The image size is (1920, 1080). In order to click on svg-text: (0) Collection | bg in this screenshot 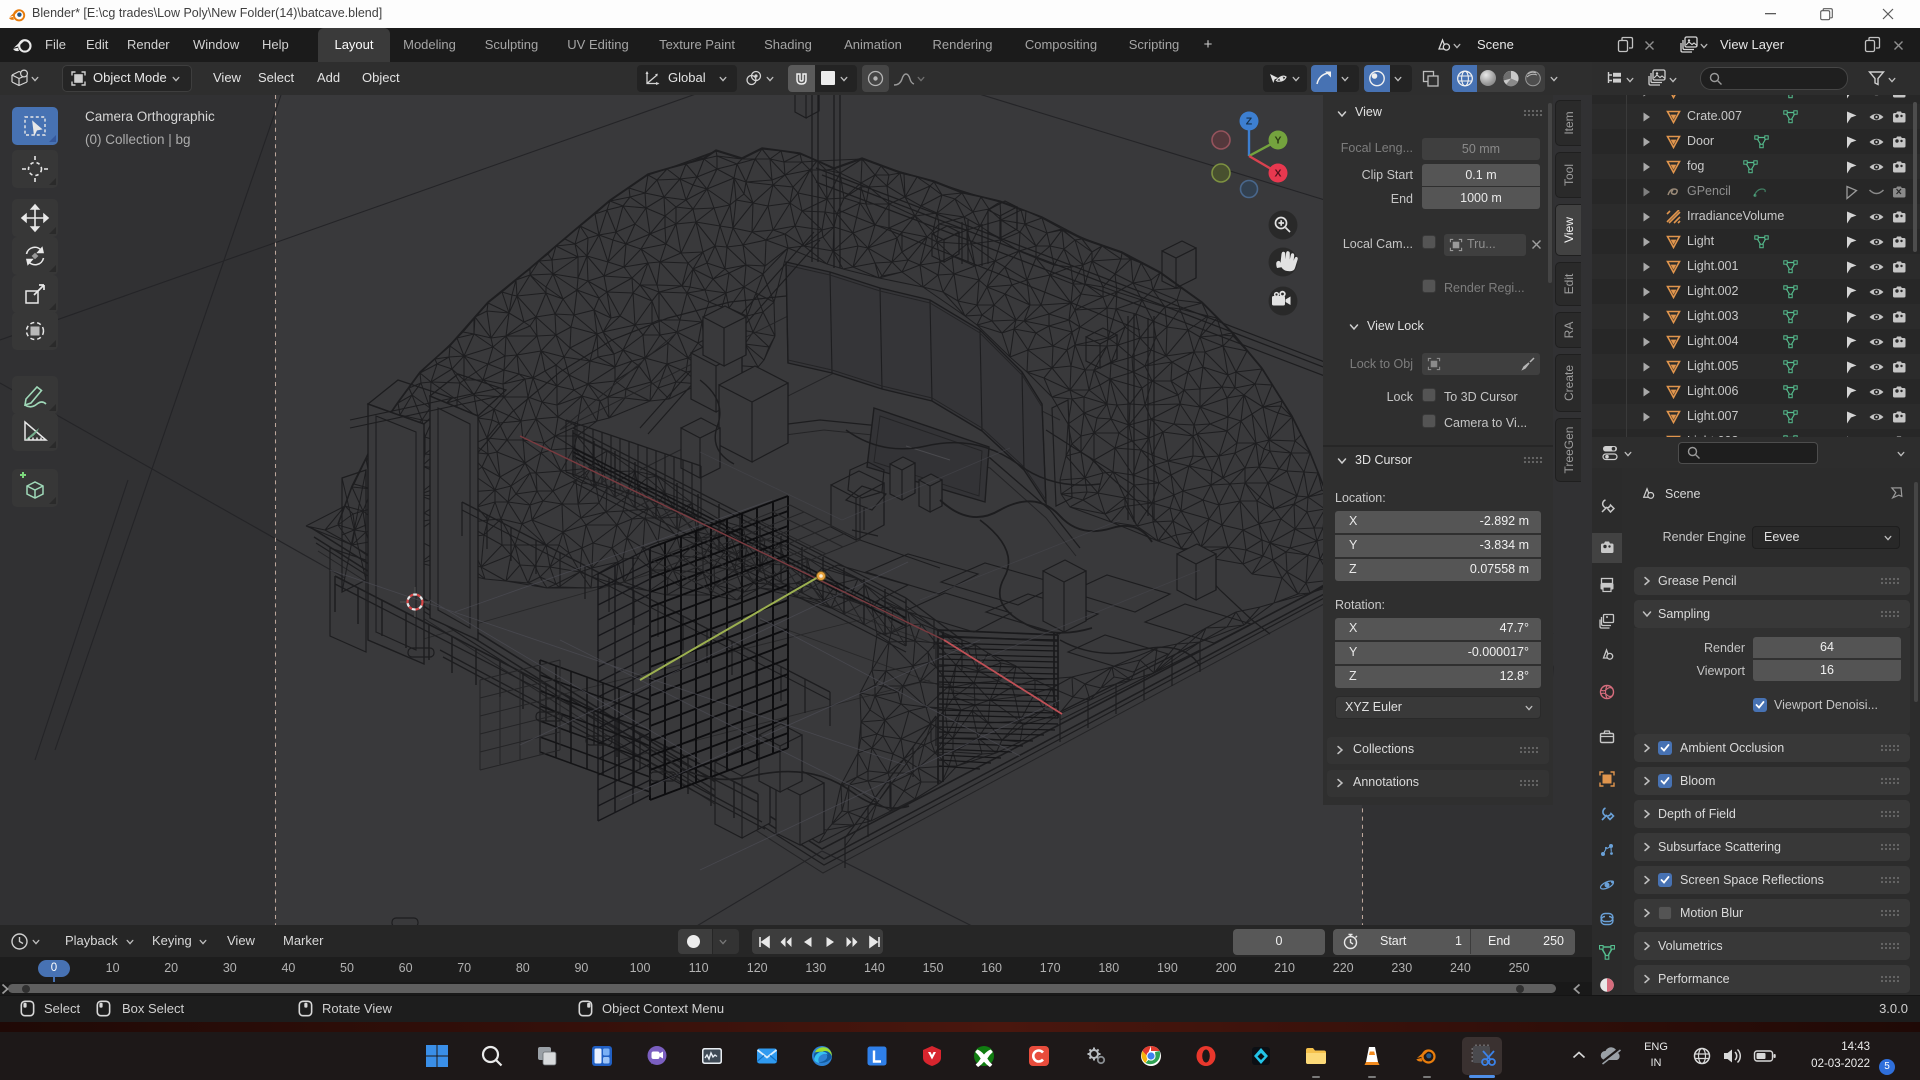, I will do `click(138, 139)`.